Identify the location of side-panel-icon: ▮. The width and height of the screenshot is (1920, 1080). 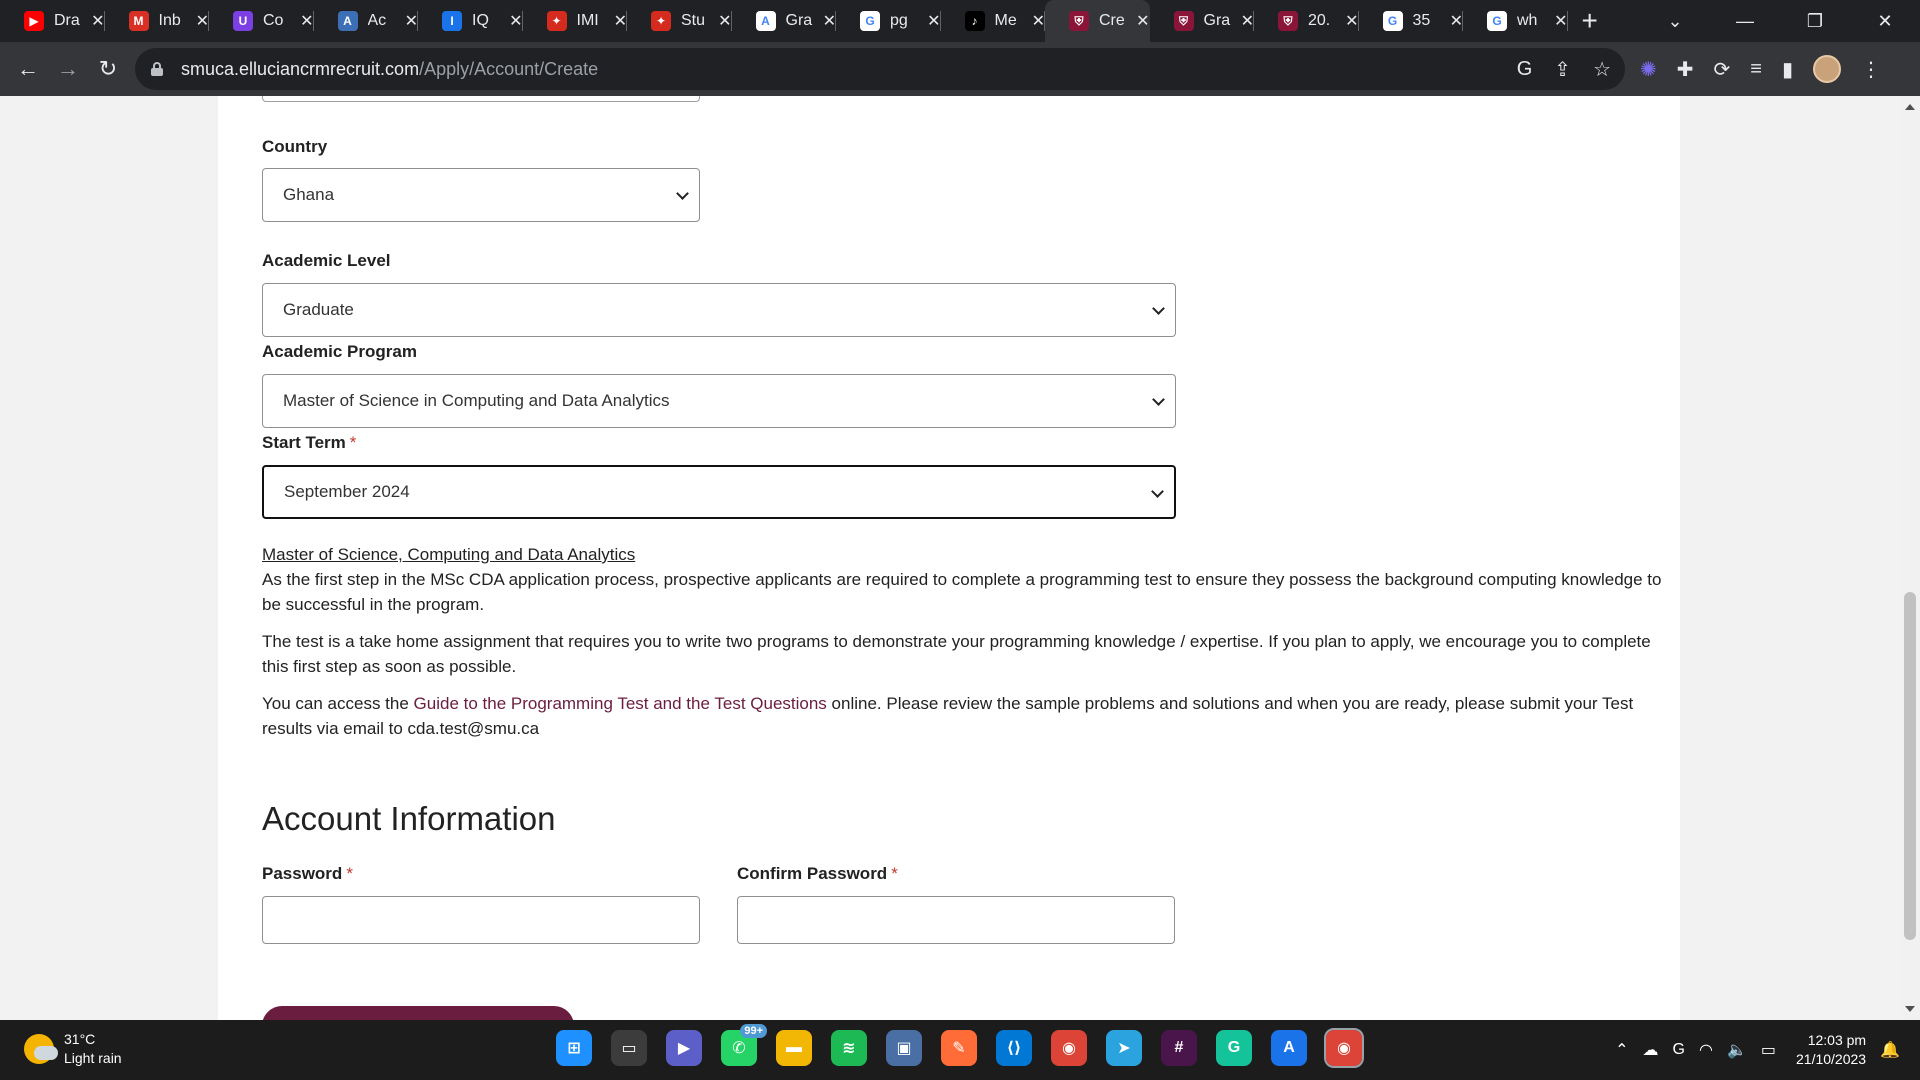
(1787, 69).